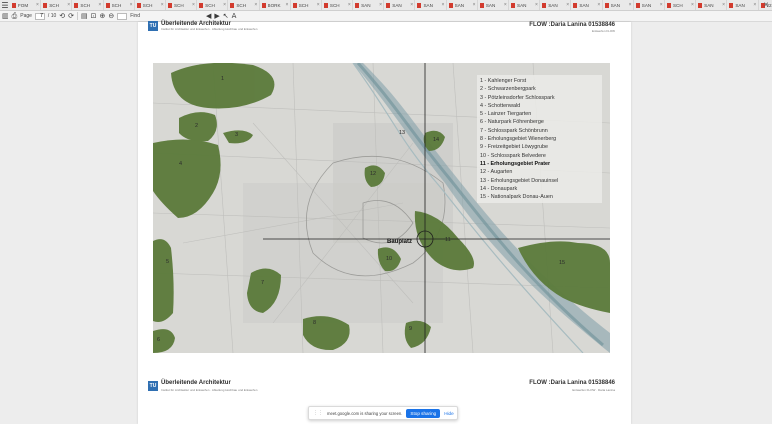  Describe the element at coordinates (103, 16) in the screenshot. I see `zoom-in-icon: ⊕` at that location.